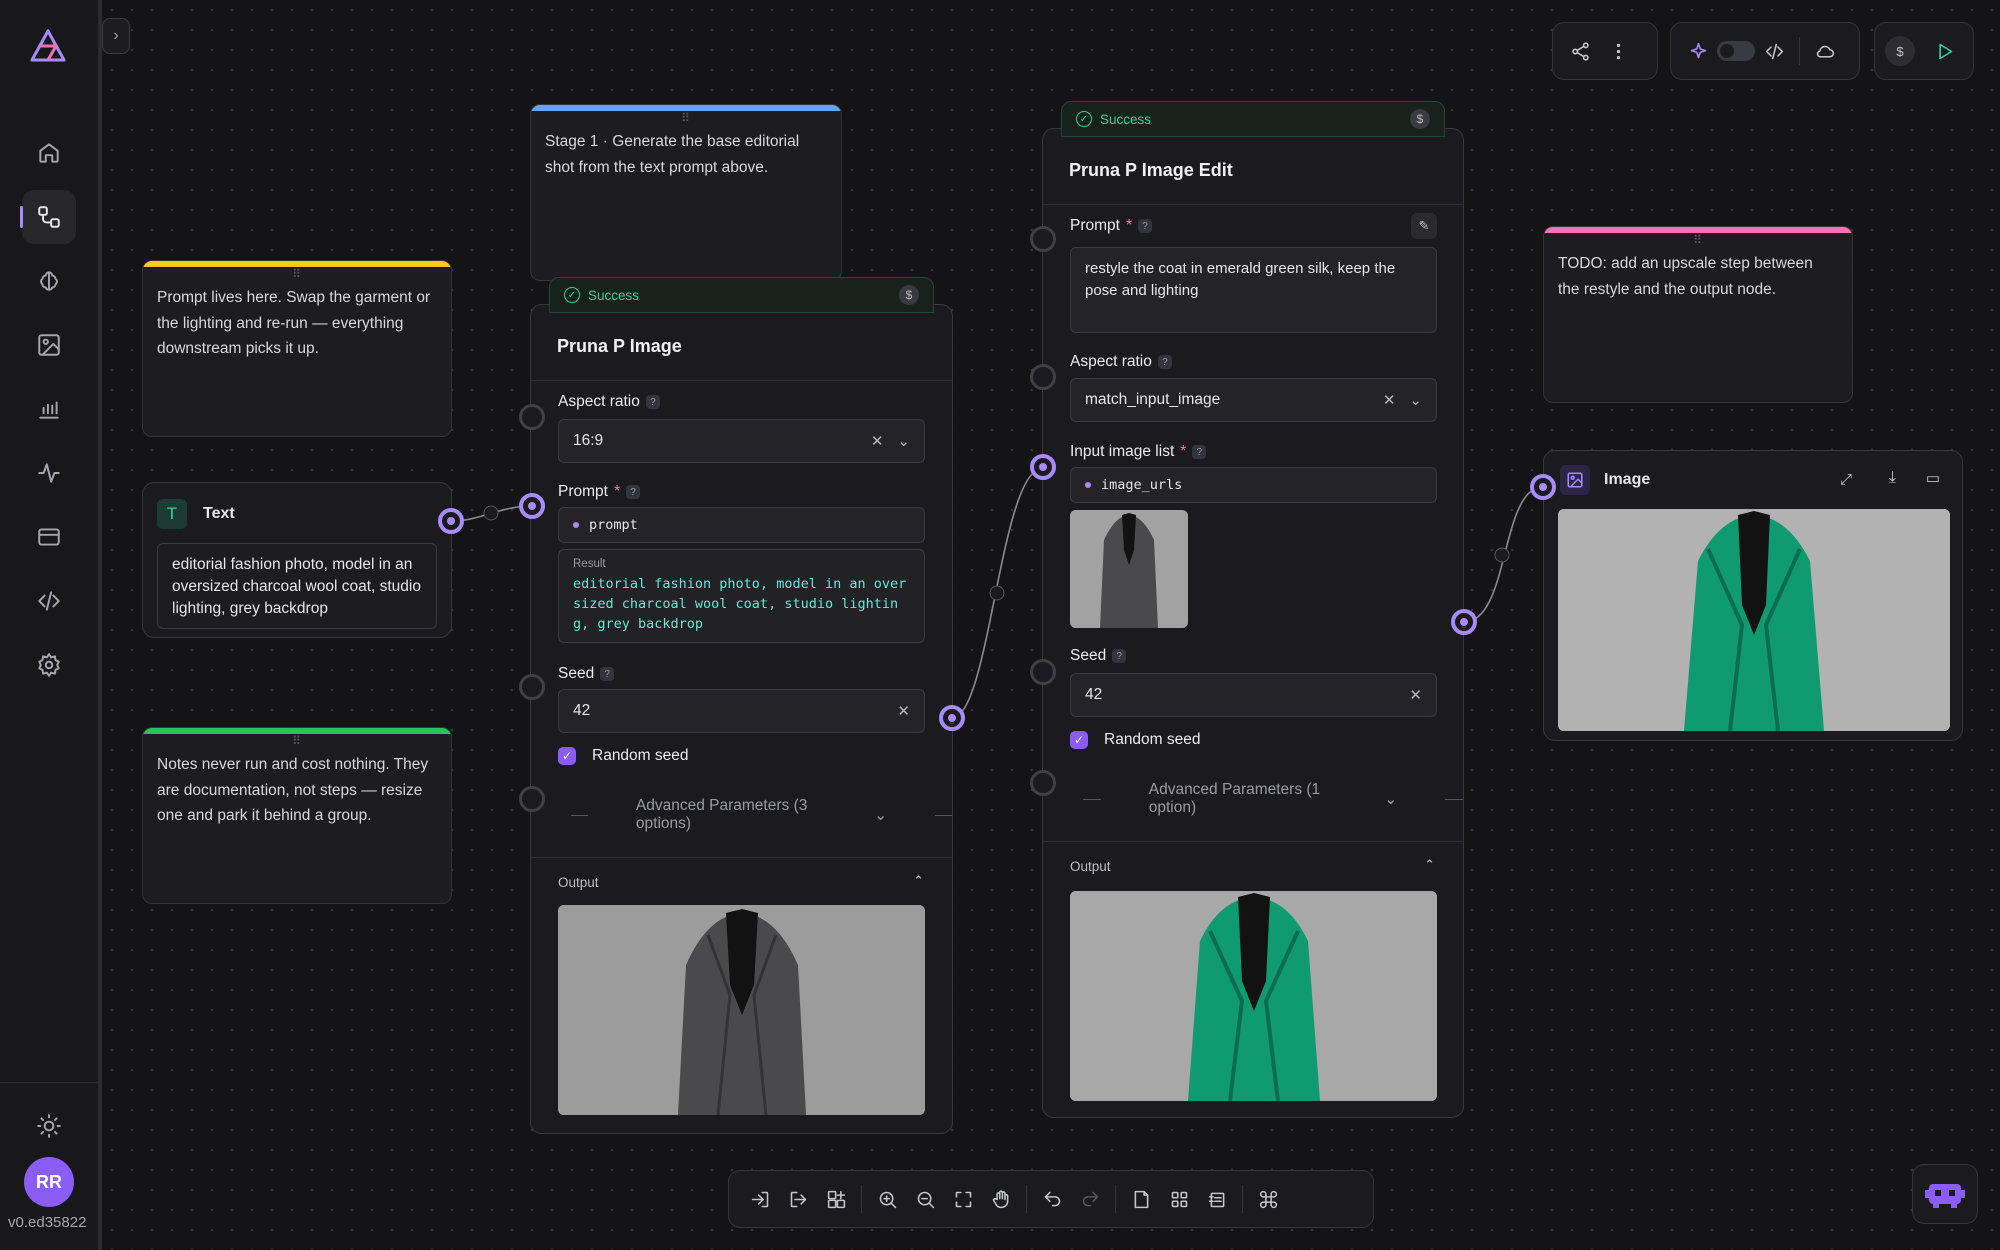  What do you see at coordinates (1253, 485) in the screenshot?
I see `image-urls-variable-field: image_urls` at bounding box center [1253, 485].